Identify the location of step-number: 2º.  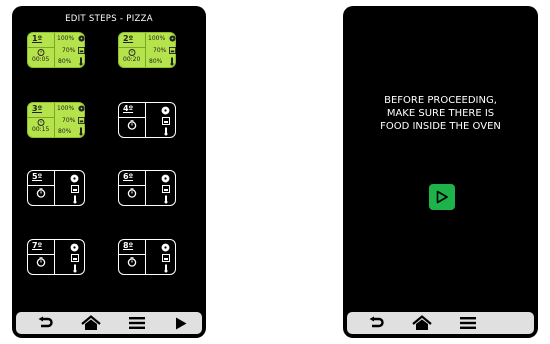
(128, 38).